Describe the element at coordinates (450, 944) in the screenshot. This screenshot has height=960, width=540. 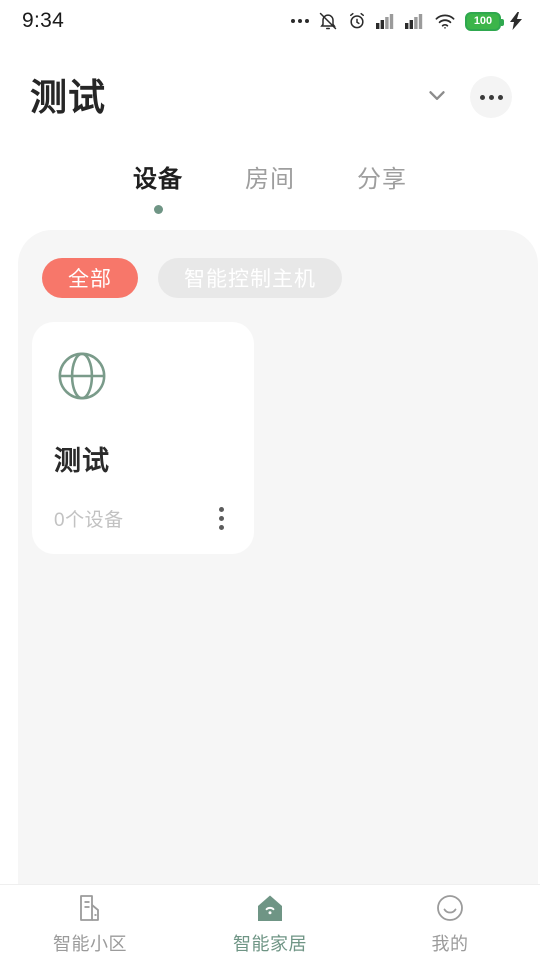
I see `nav-item-profile-label: 我的` at that location.